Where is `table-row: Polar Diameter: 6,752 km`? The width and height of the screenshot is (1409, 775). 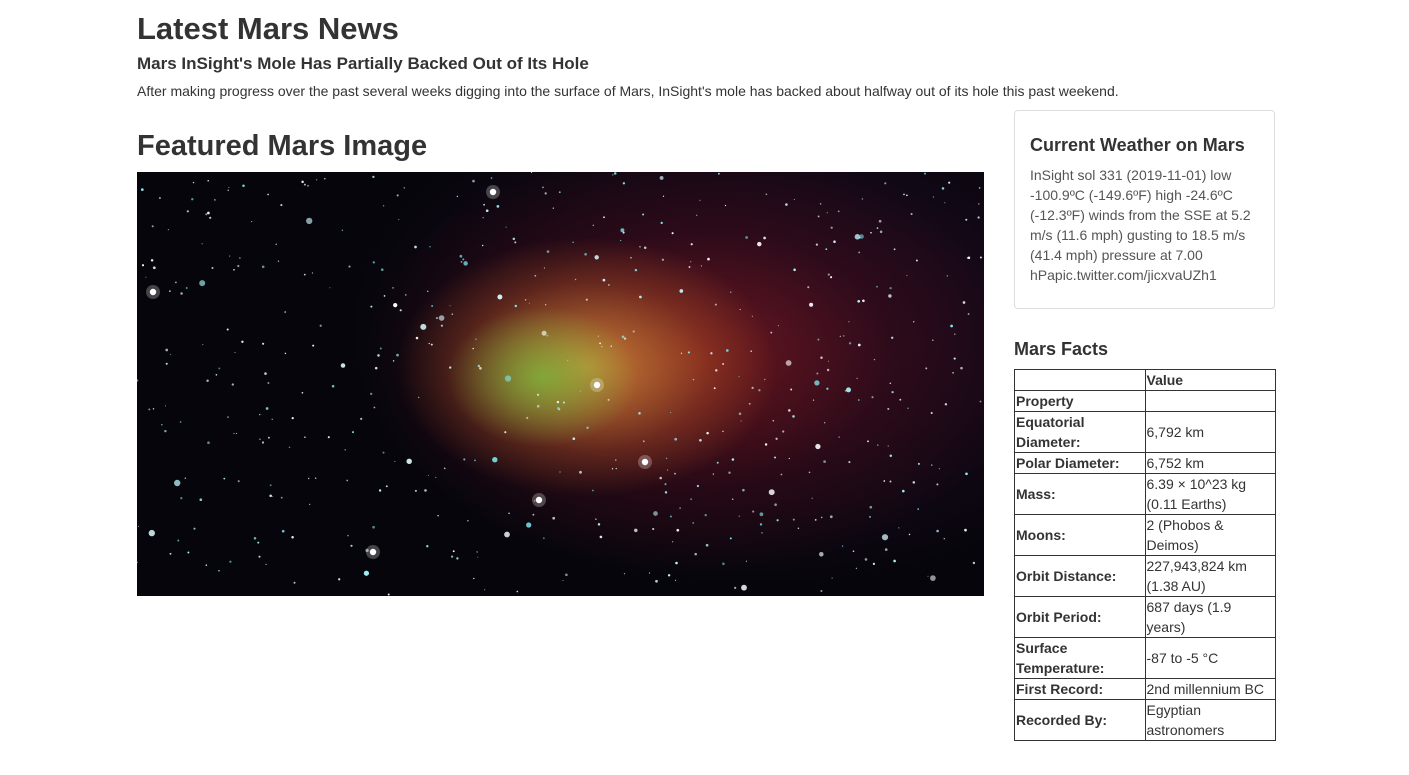 table-row: Polar Diameter: 6,752 km is located at coordinates (1145, 463).